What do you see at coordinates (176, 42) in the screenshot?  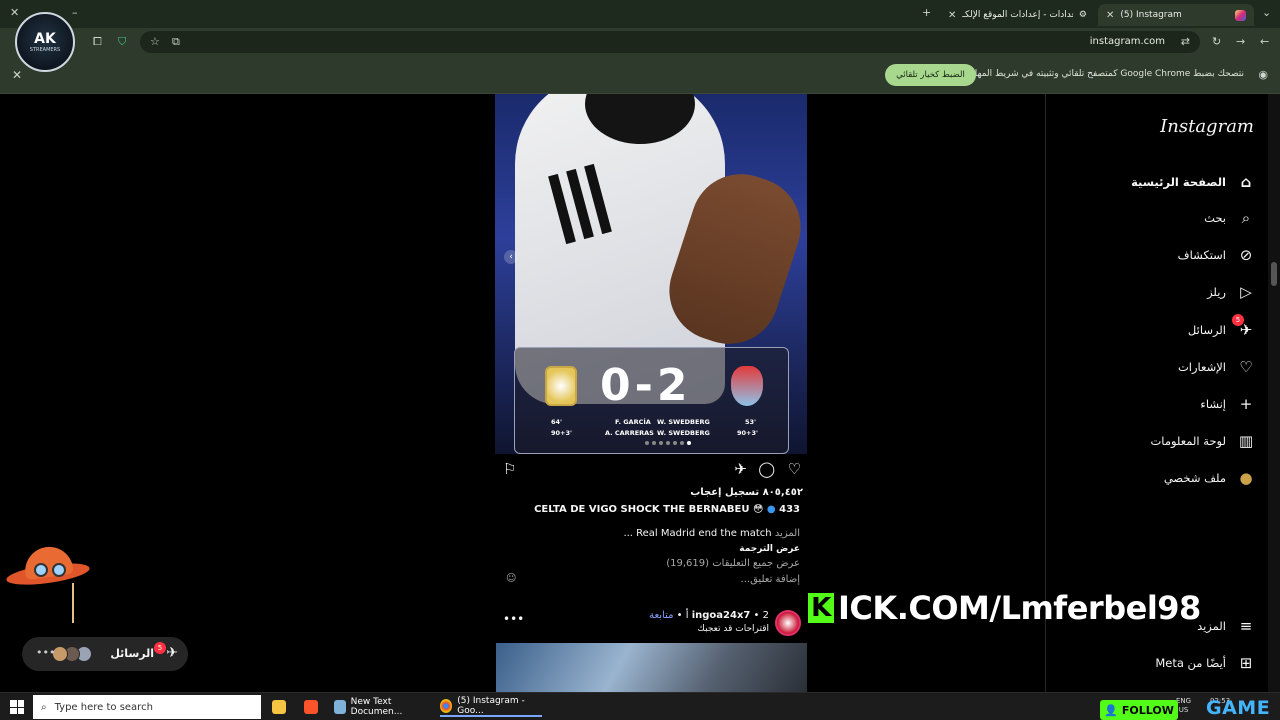 I see `install-app-icon: ⧉` at bounding box center [176, 42].